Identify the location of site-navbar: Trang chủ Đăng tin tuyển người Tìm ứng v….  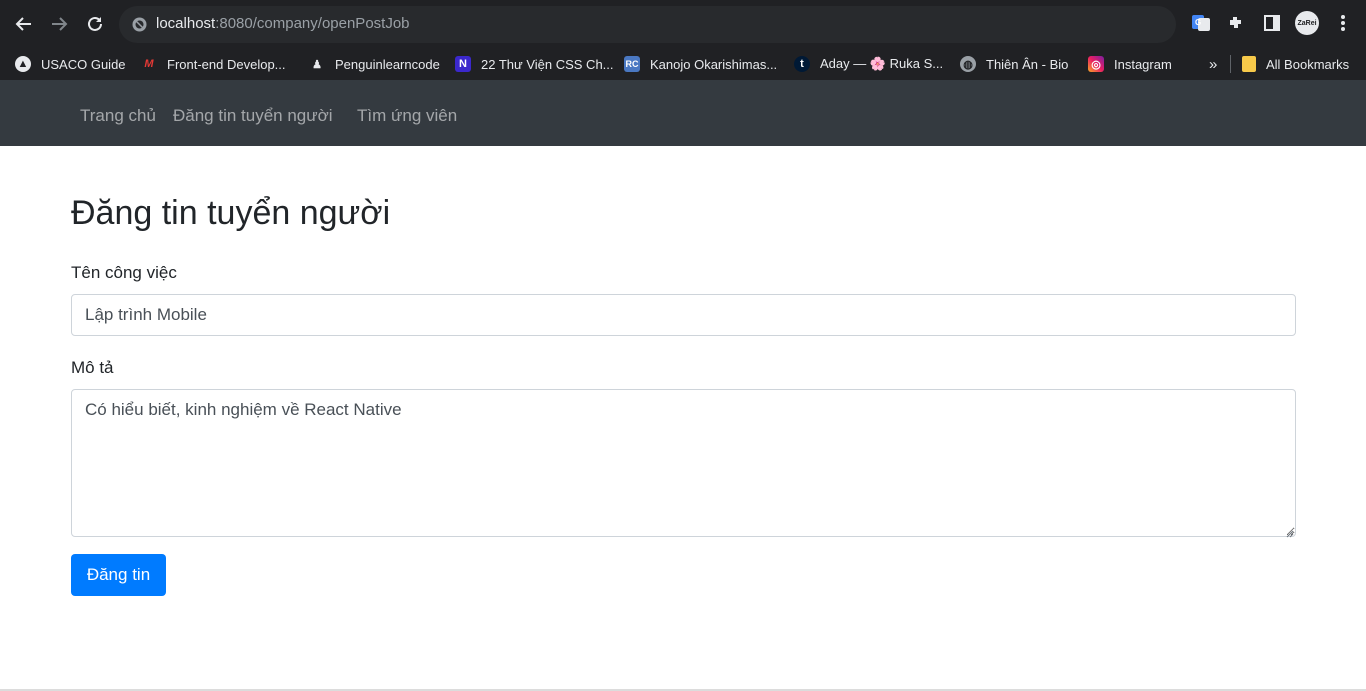
(683, 113).